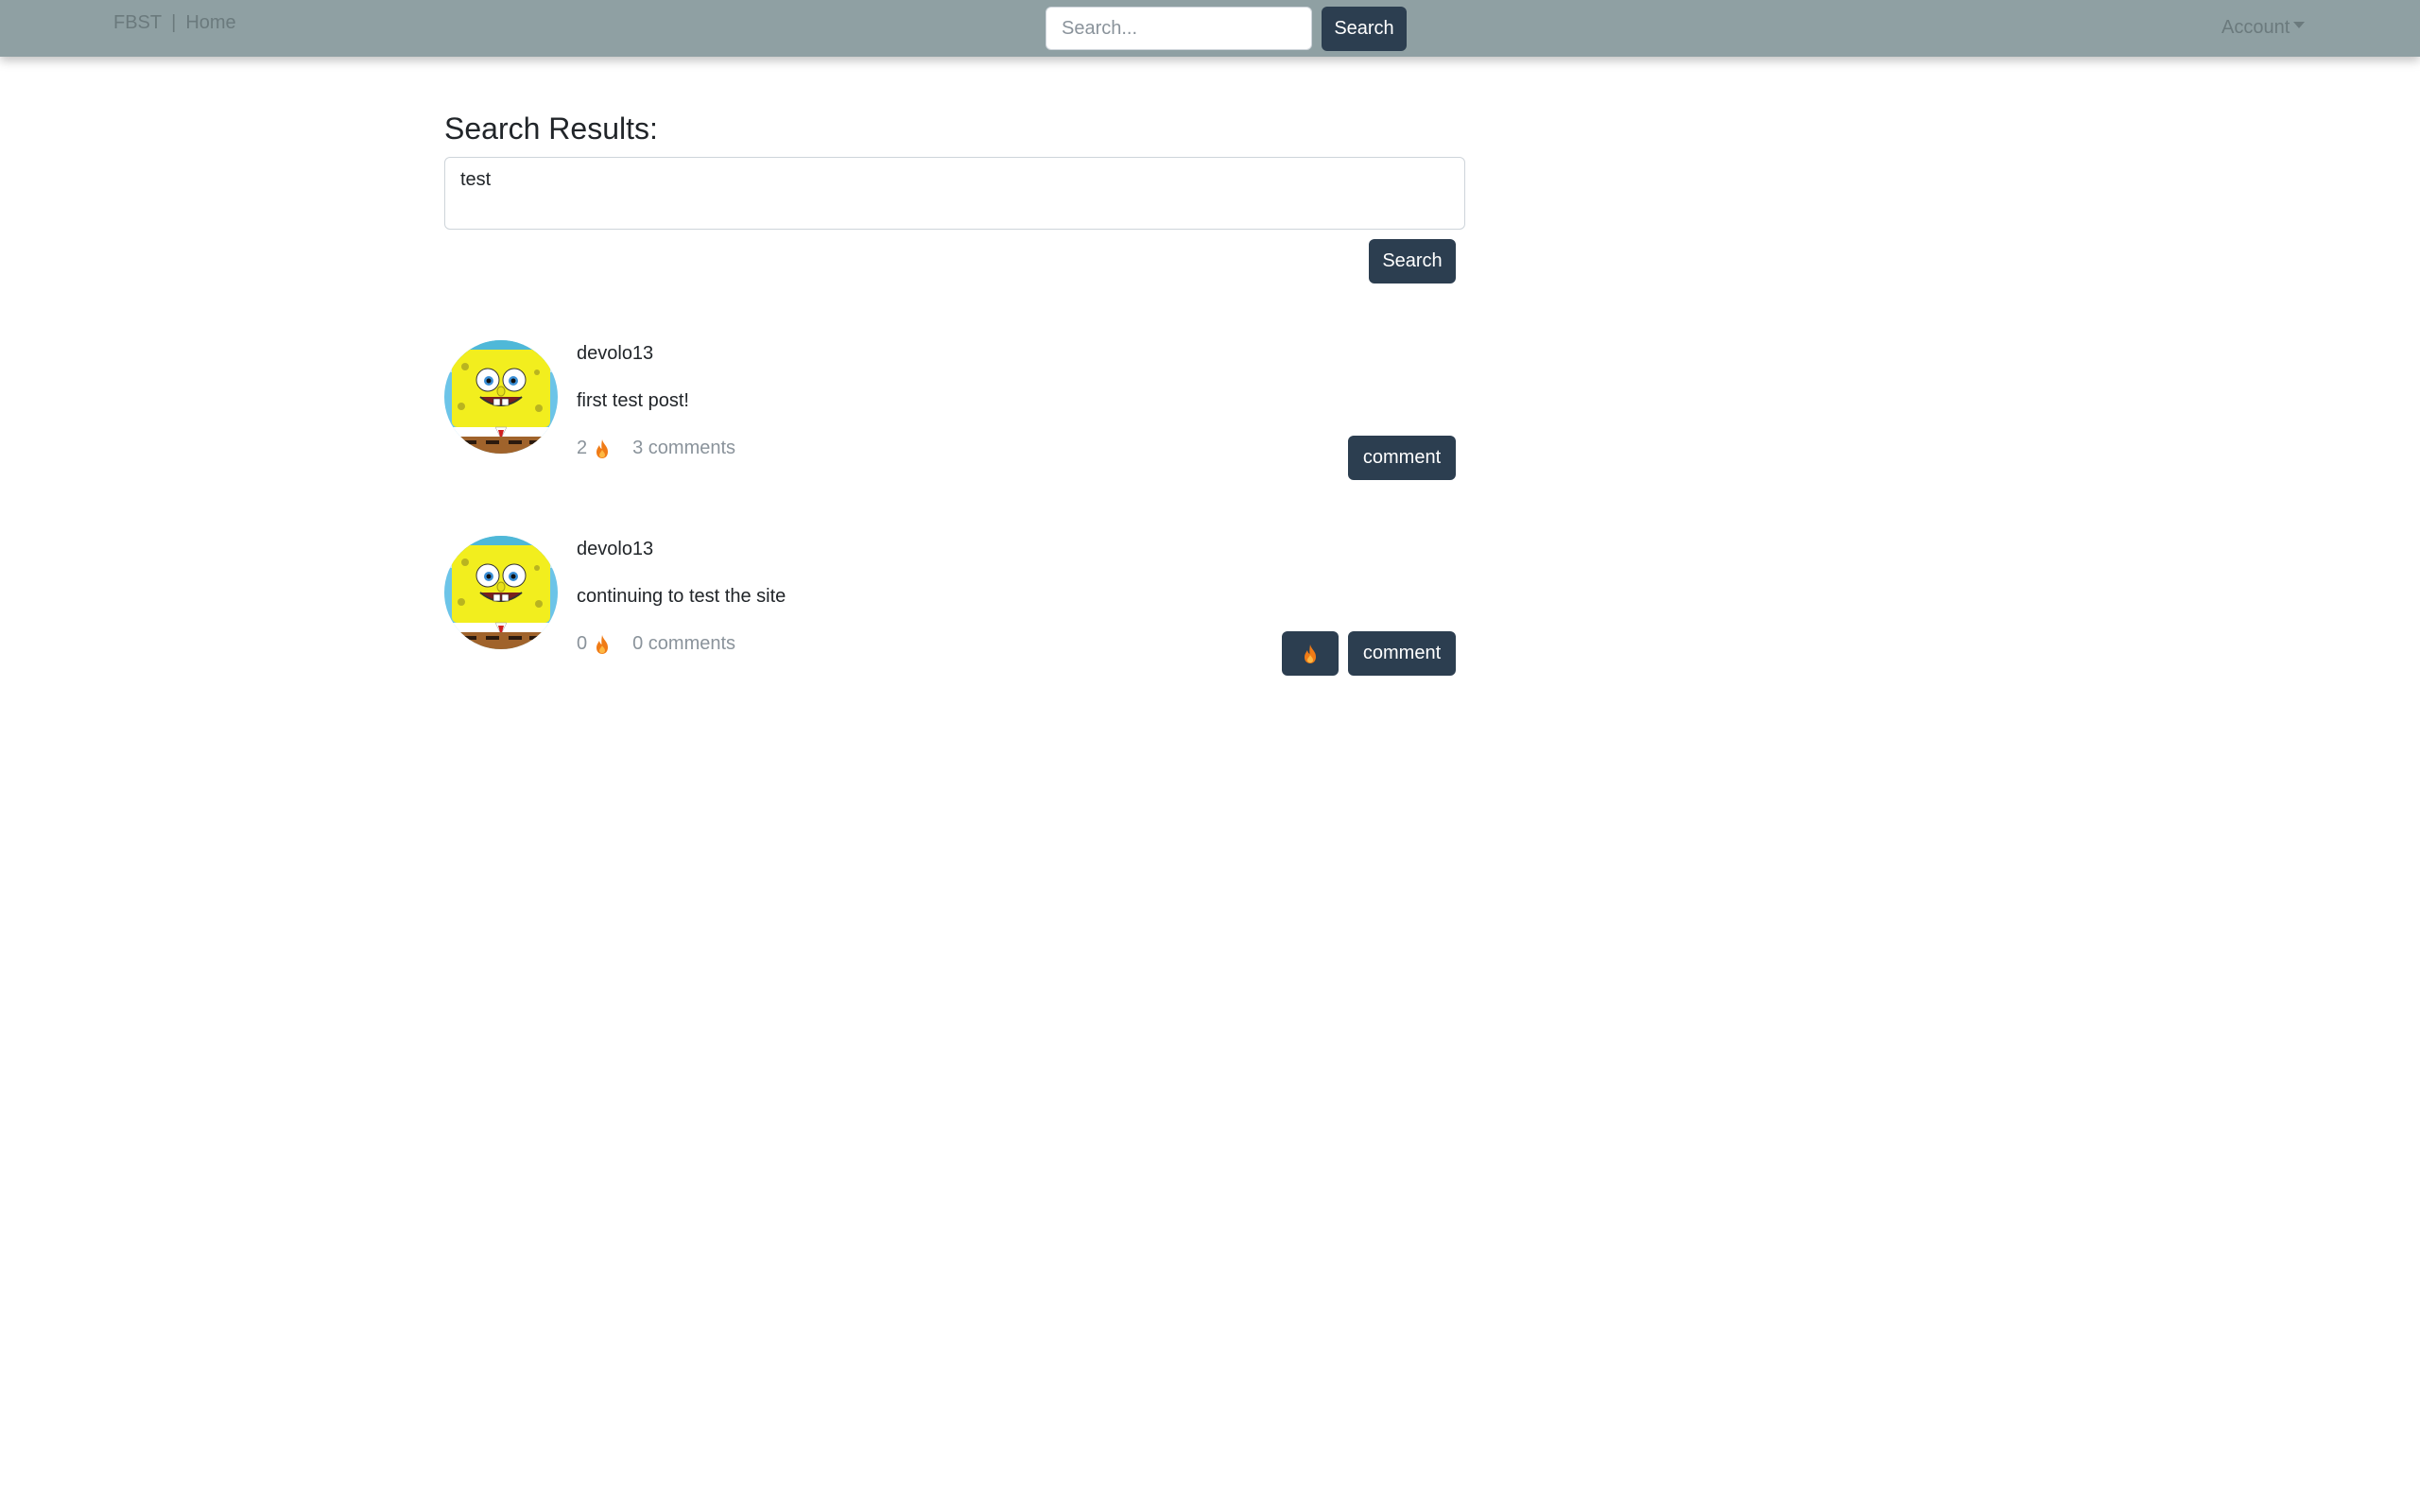 This screenshot has width=2420, height=1512. I want to click on post-text: first test post!, so click(633, 400).